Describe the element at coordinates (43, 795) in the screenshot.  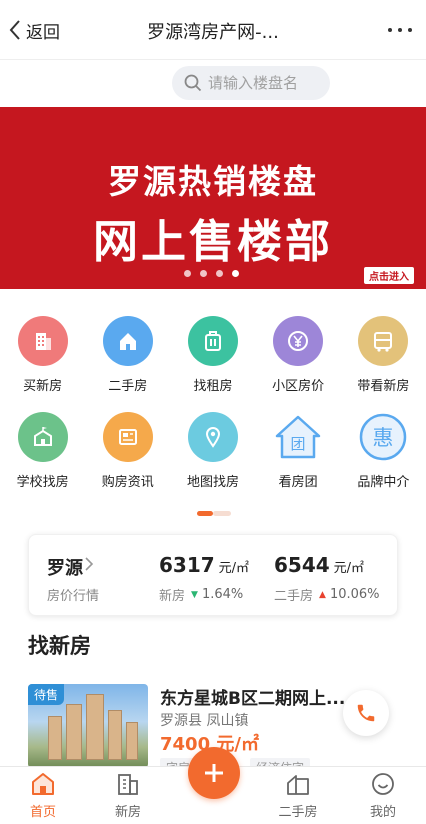
I see `tab-home: 首页` at that location.